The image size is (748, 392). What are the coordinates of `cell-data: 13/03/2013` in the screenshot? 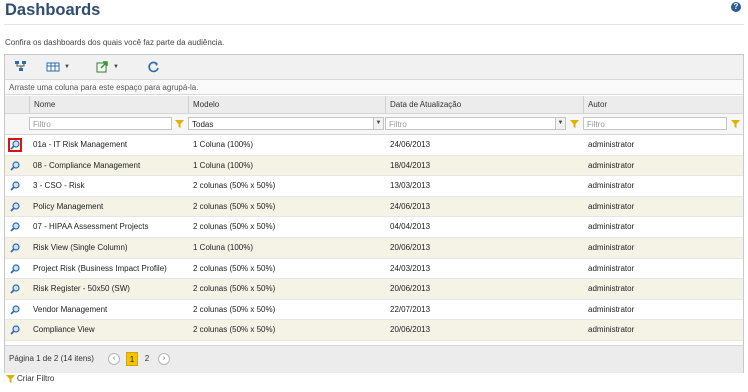 It's located at (410, 186).